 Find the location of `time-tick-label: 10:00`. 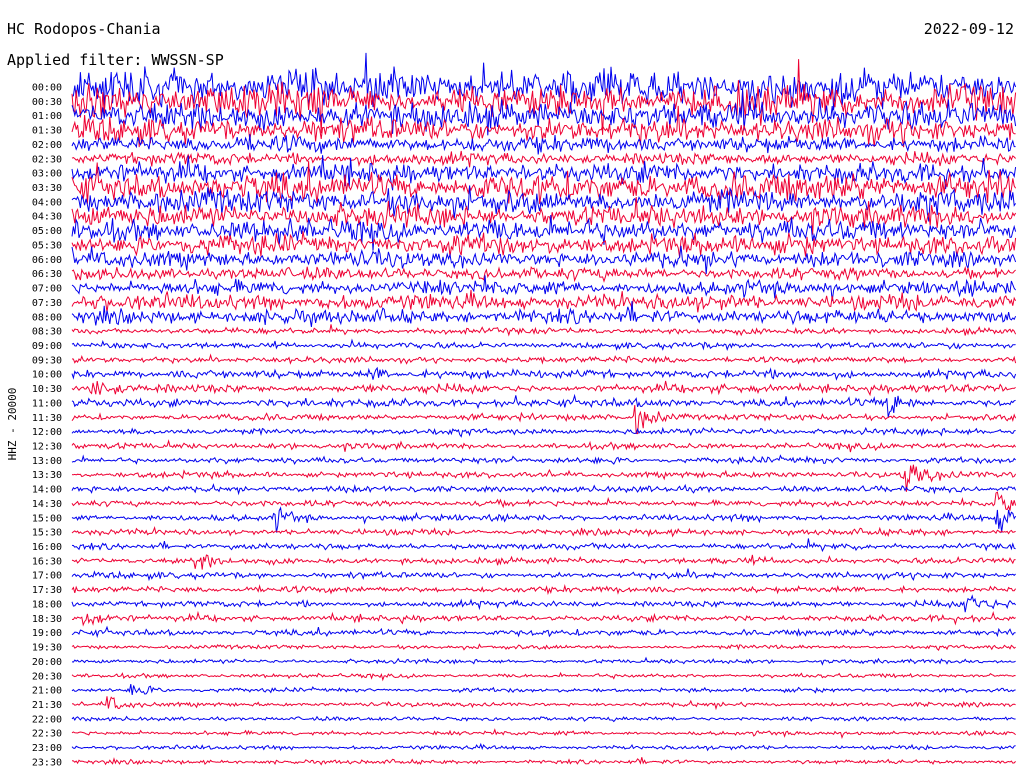

time-tick-label: 10:00 is located at coordinates (47, 375).